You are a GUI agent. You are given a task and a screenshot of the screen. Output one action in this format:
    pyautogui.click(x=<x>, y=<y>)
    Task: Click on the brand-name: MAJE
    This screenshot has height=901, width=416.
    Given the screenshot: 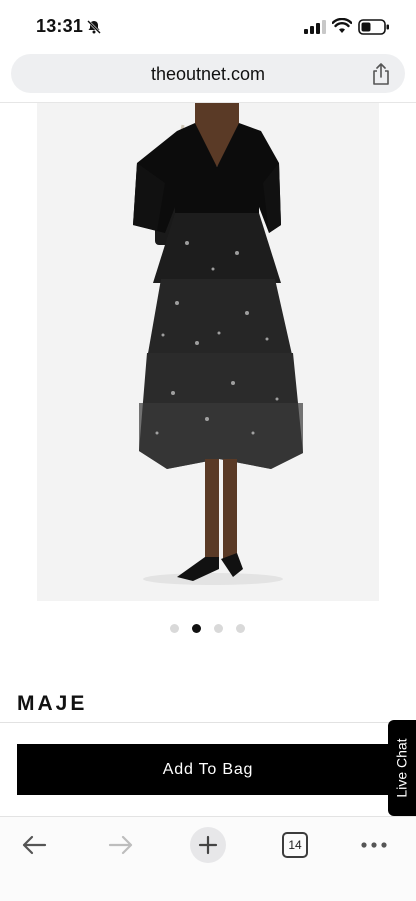 What is the action you would take?
    pyautogui.click(x=52, y=704)
    